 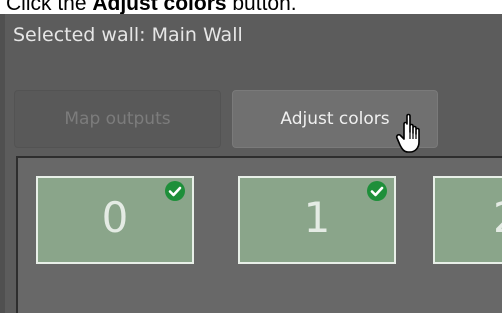 What do you see at coordinates (49, 7) in the screenshot?
I see `instruction-prefix: Click the` at bounding box center [49, 7].